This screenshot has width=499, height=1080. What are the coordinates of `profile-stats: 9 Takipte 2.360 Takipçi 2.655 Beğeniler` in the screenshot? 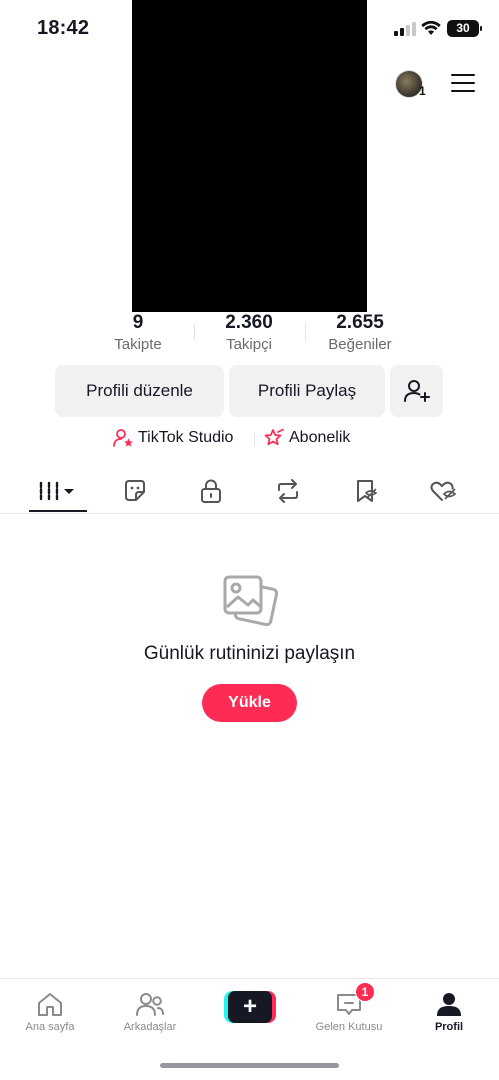 It's located at (249, 335).